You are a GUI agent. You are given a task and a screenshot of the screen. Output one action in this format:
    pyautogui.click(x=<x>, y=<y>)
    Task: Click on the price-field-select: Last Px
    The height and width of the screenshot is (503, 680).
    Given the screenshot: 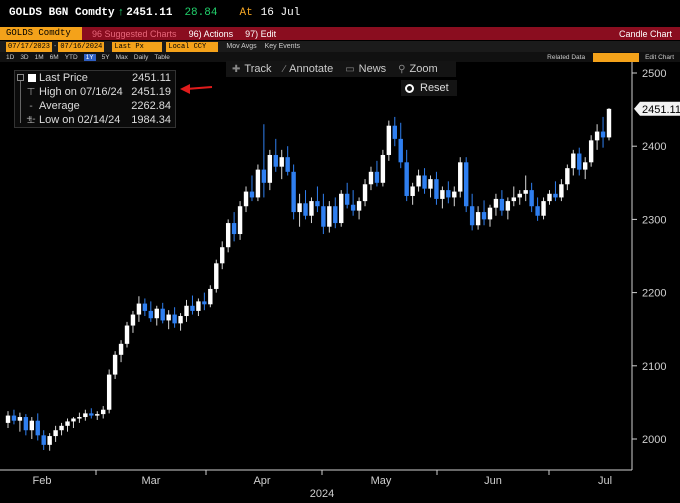 What is the action you would take?
    pyautogui.click(x=137, y=46)
    